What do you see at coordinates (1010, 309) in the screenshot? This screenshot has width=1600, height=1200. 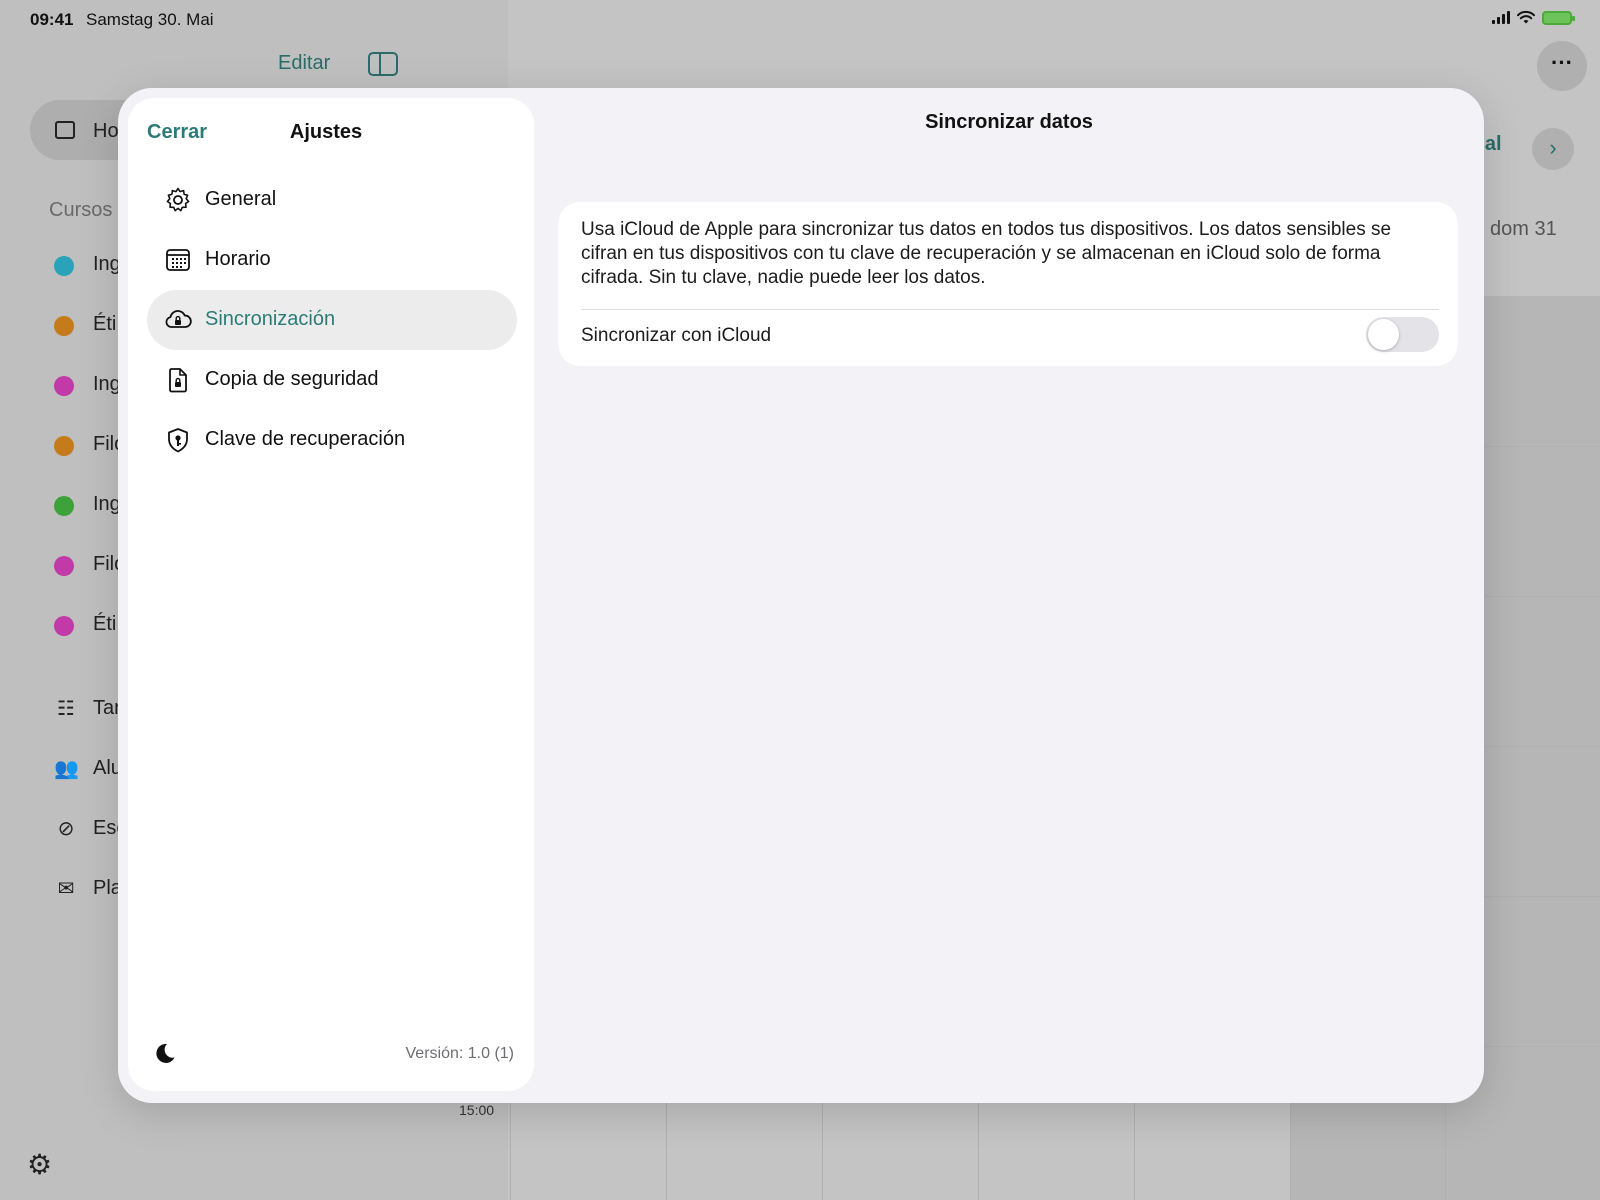 I see `divider` at bounding box center [1010, 309].